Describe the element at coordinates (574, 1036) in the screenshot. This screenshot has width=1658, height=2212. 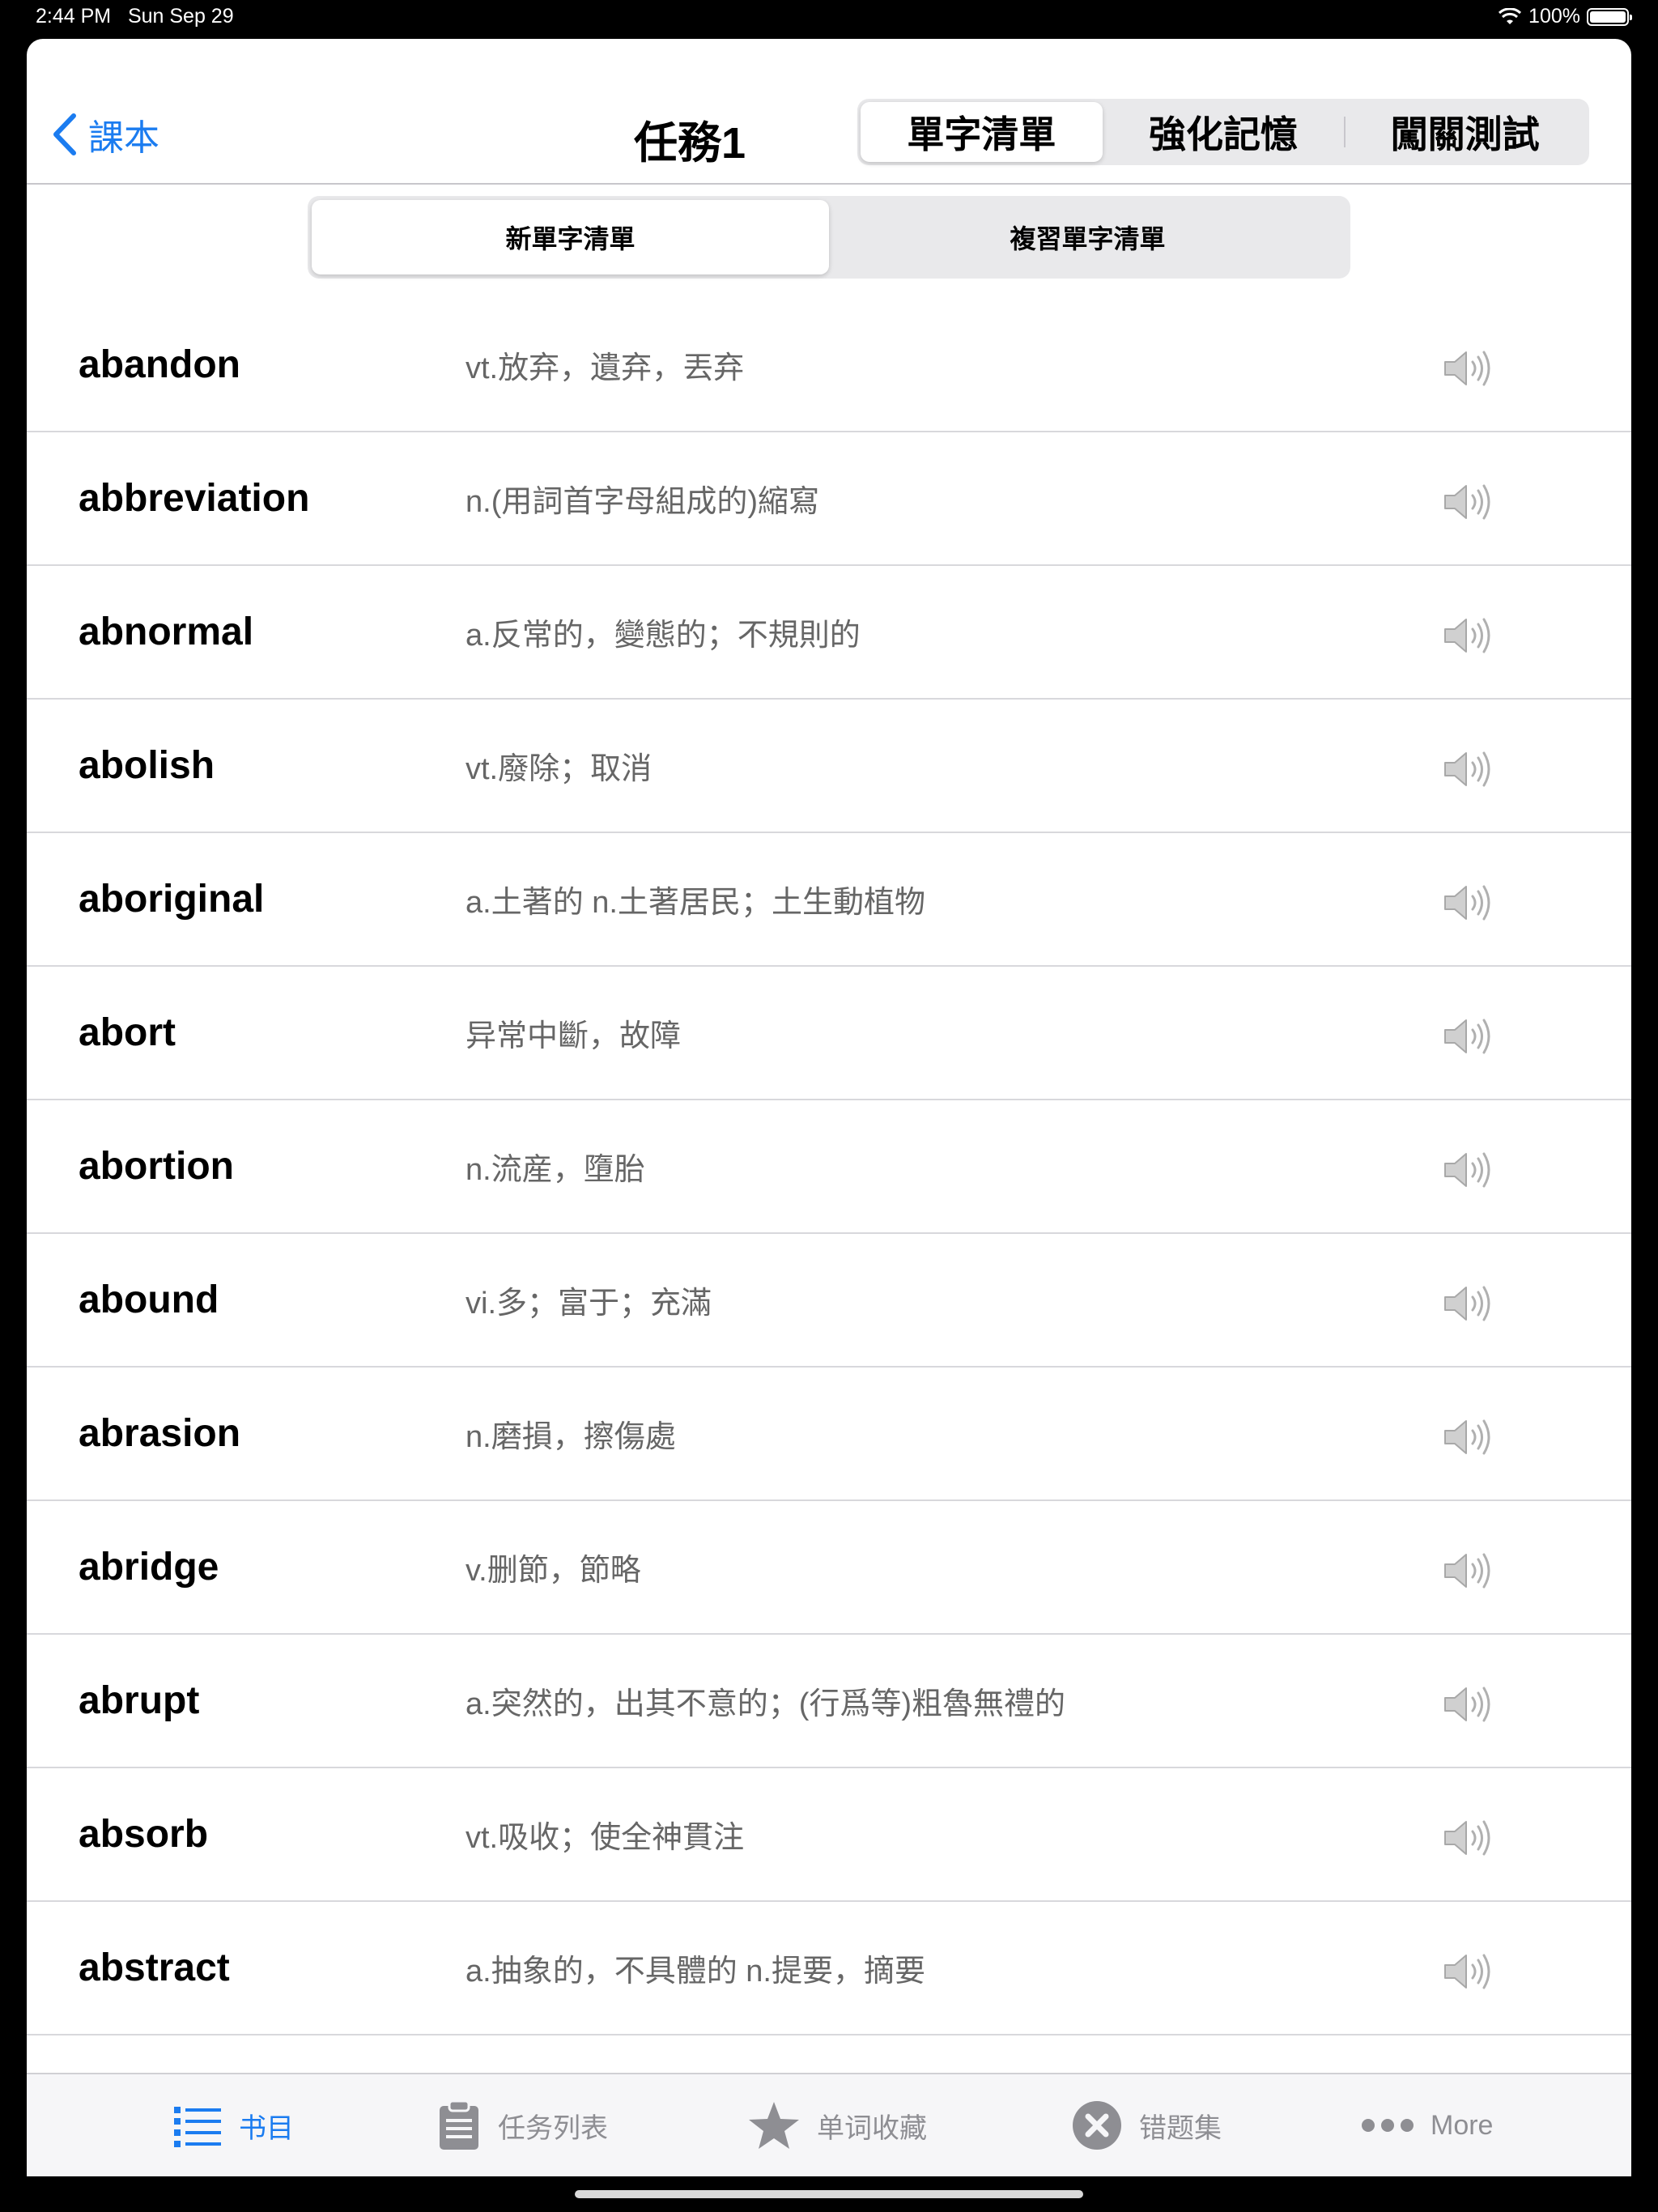
I see `word-definition: 异常中斷，故障` at that location.